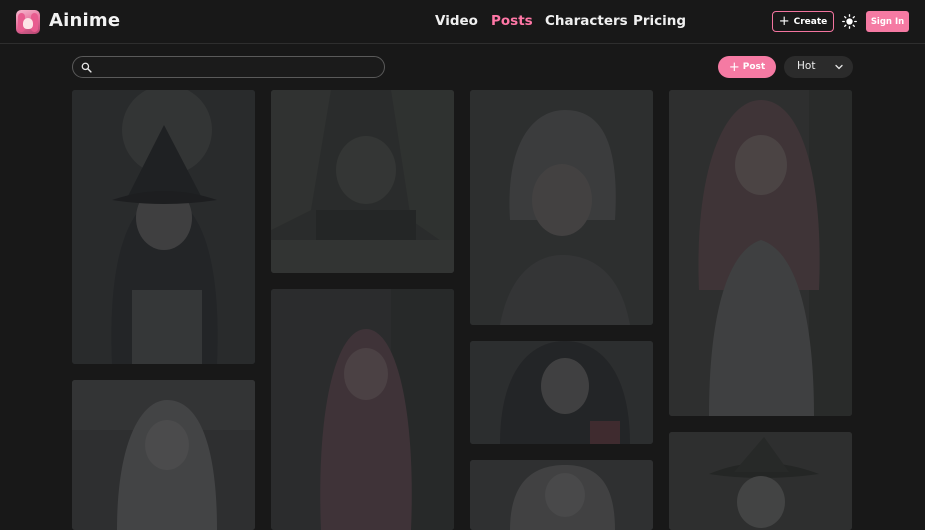 The width and height of the screenshot is (925, 530). What do you see at coordinates (818, 67) in the screenshot?
I see `sort-dropdown: Hot` at bounding box center [818, 67].